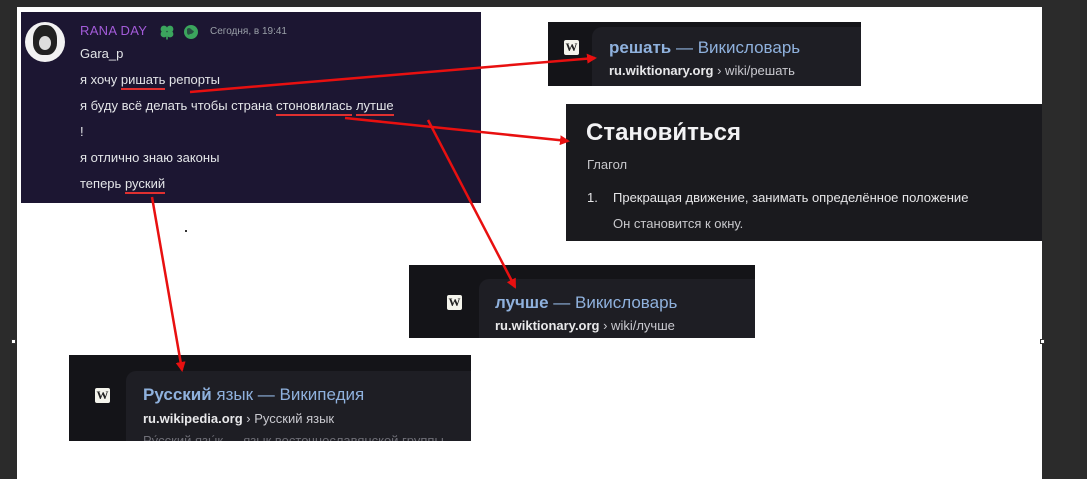 The height and width of the screenshot is (479, 1087). I want to click on arrow-to-reshat, so click(393, 73).